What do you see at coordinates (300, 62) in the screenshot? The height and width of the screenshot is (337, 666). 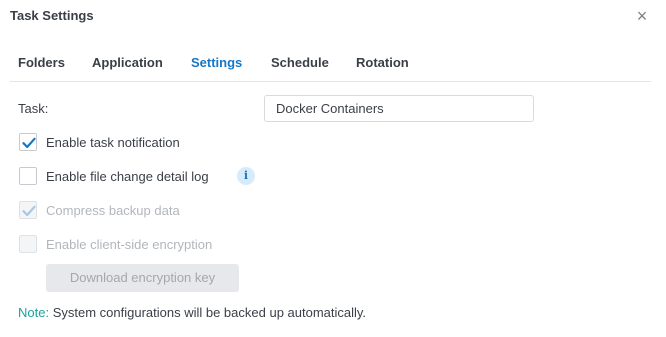 I see `tab-schedule: Schedule` at bounding box center [300, 62].